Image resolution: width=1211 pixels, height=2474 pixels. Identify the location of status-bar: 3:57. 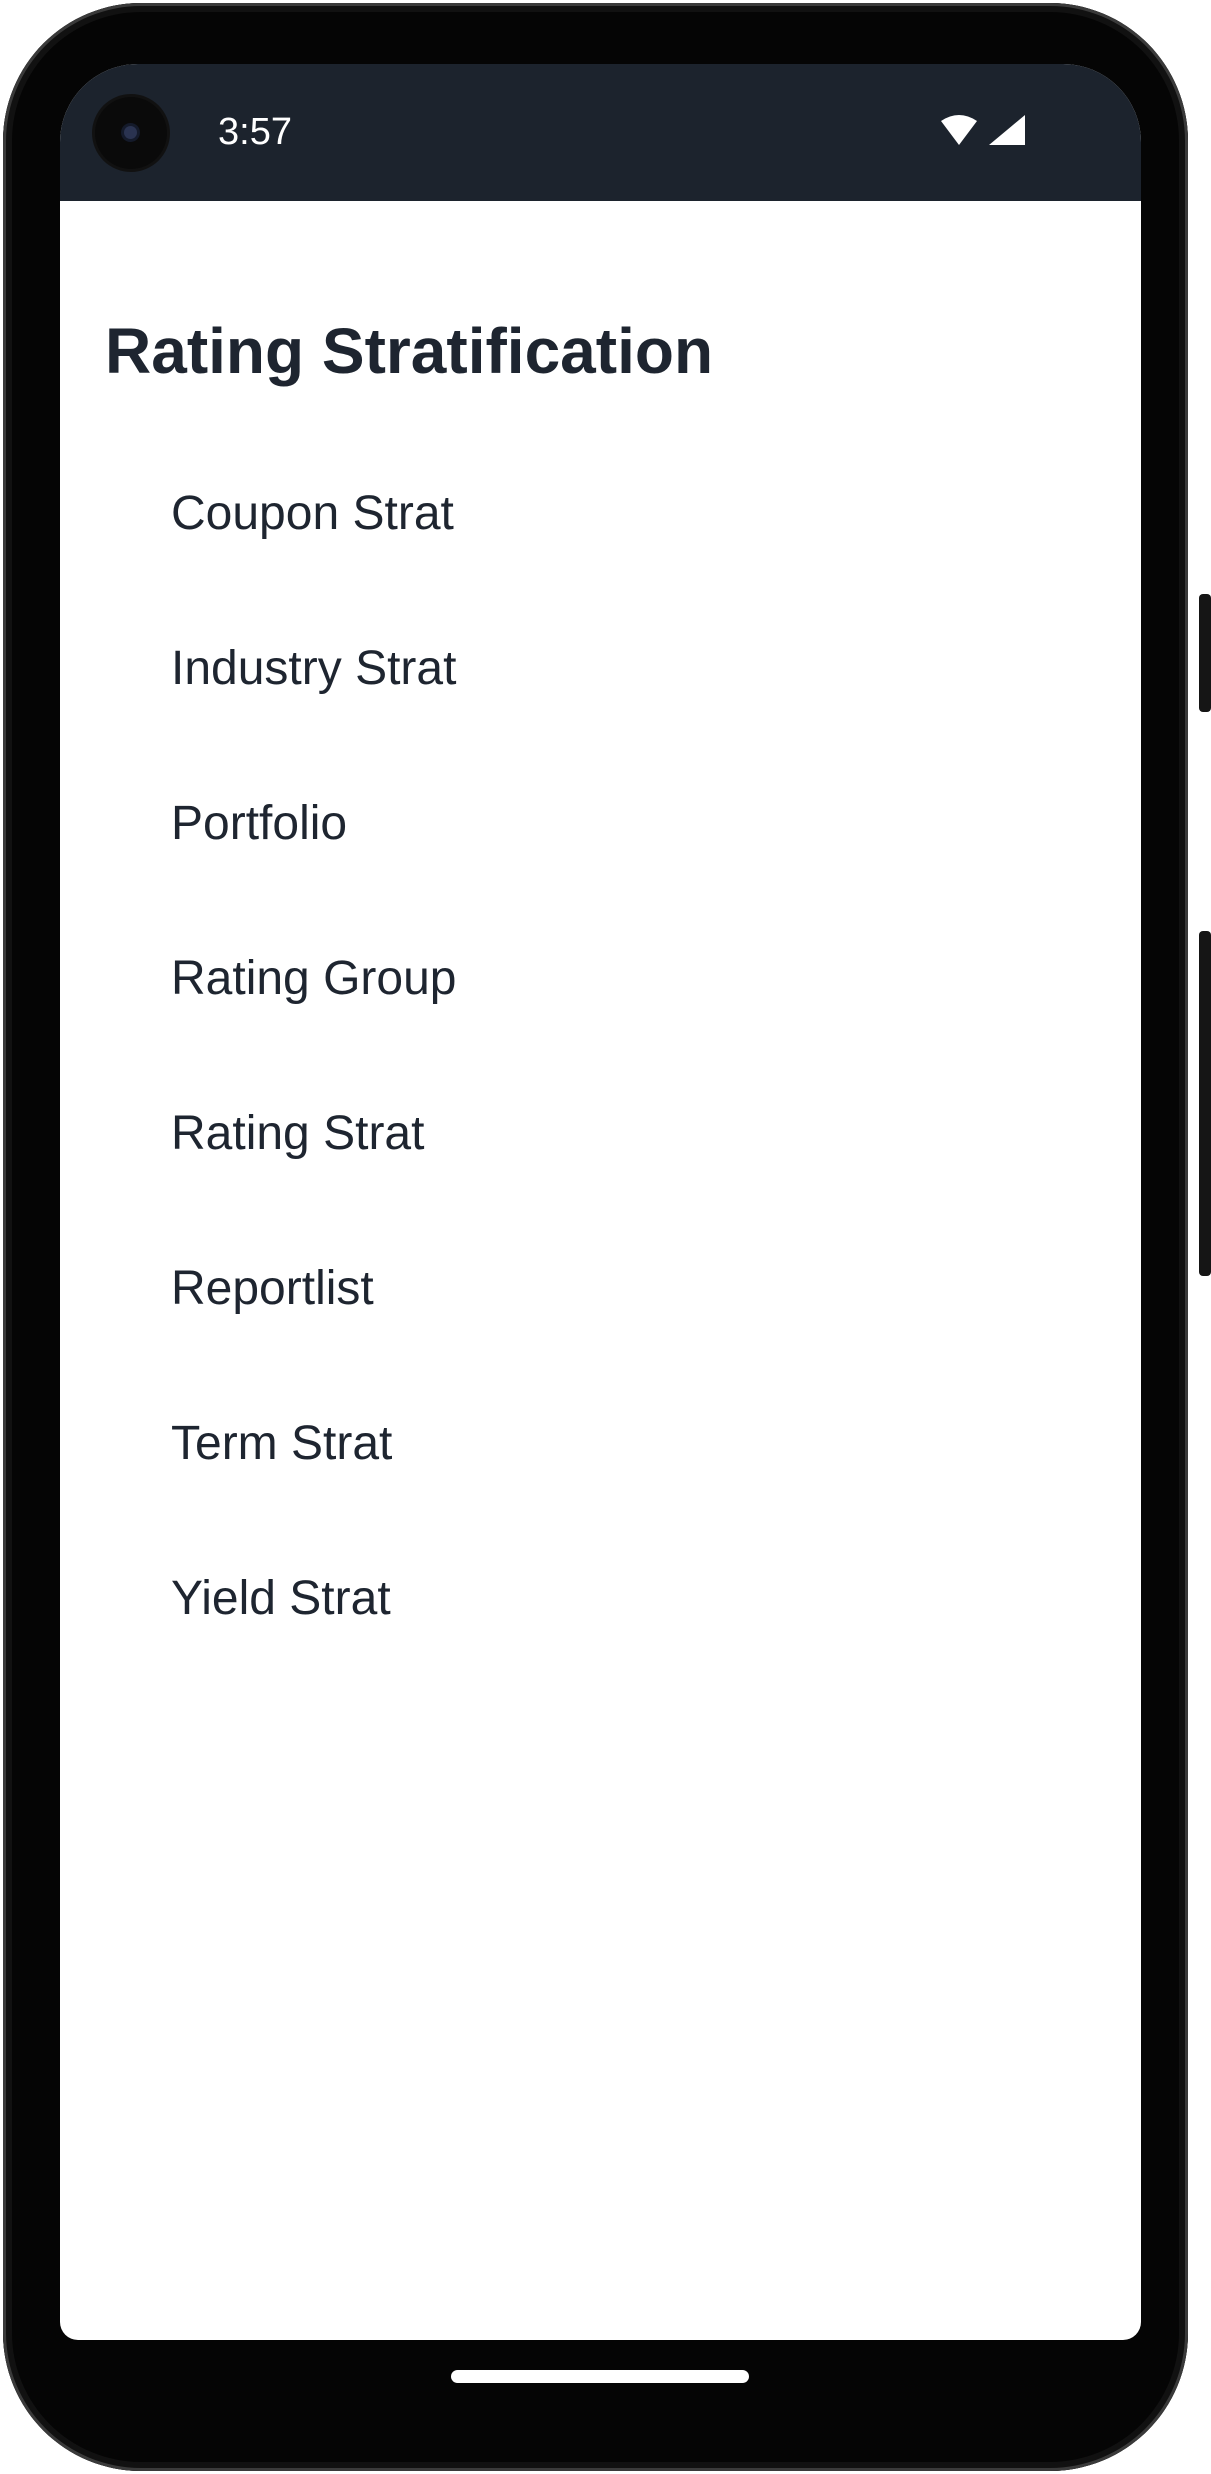
(600, 132).